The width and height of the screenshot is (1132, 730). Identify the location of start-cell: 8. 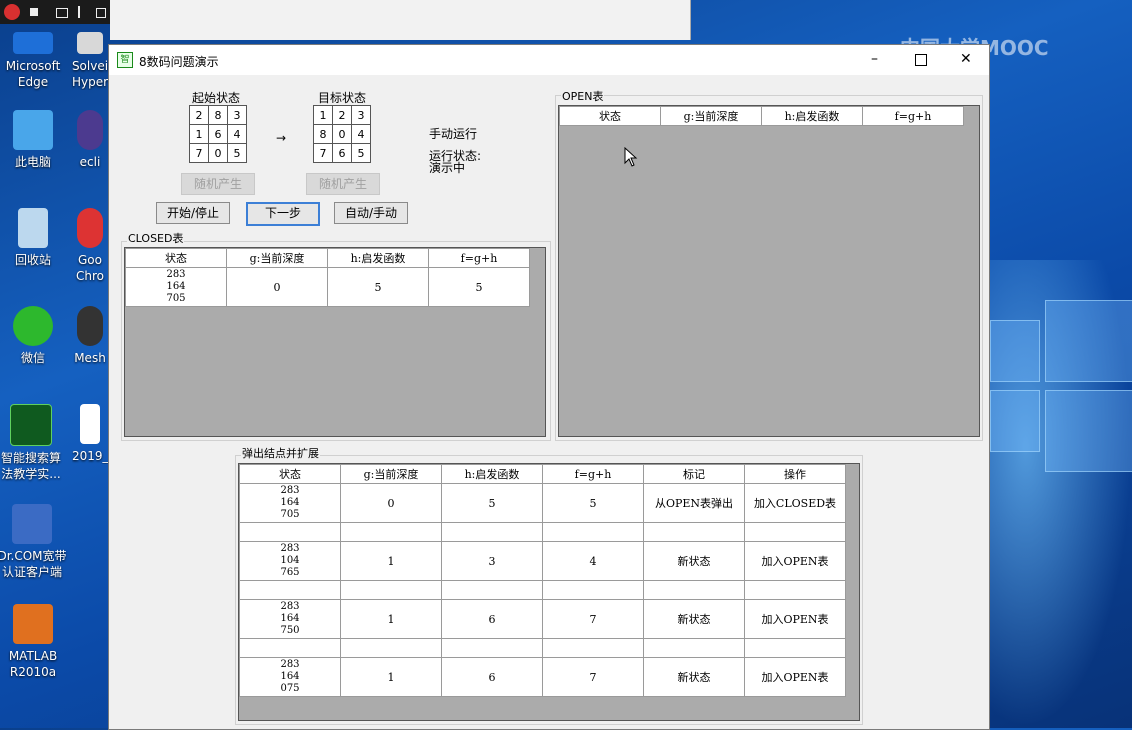
(218, 115).